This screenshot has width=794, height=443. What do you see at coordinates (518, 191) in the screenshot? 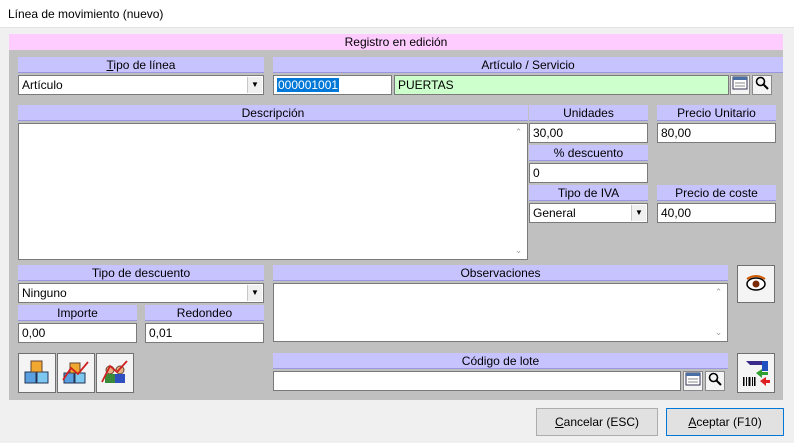
I see `descripcion-scrollbar: ⌃ ⌄` at bounding box center [518, 191].